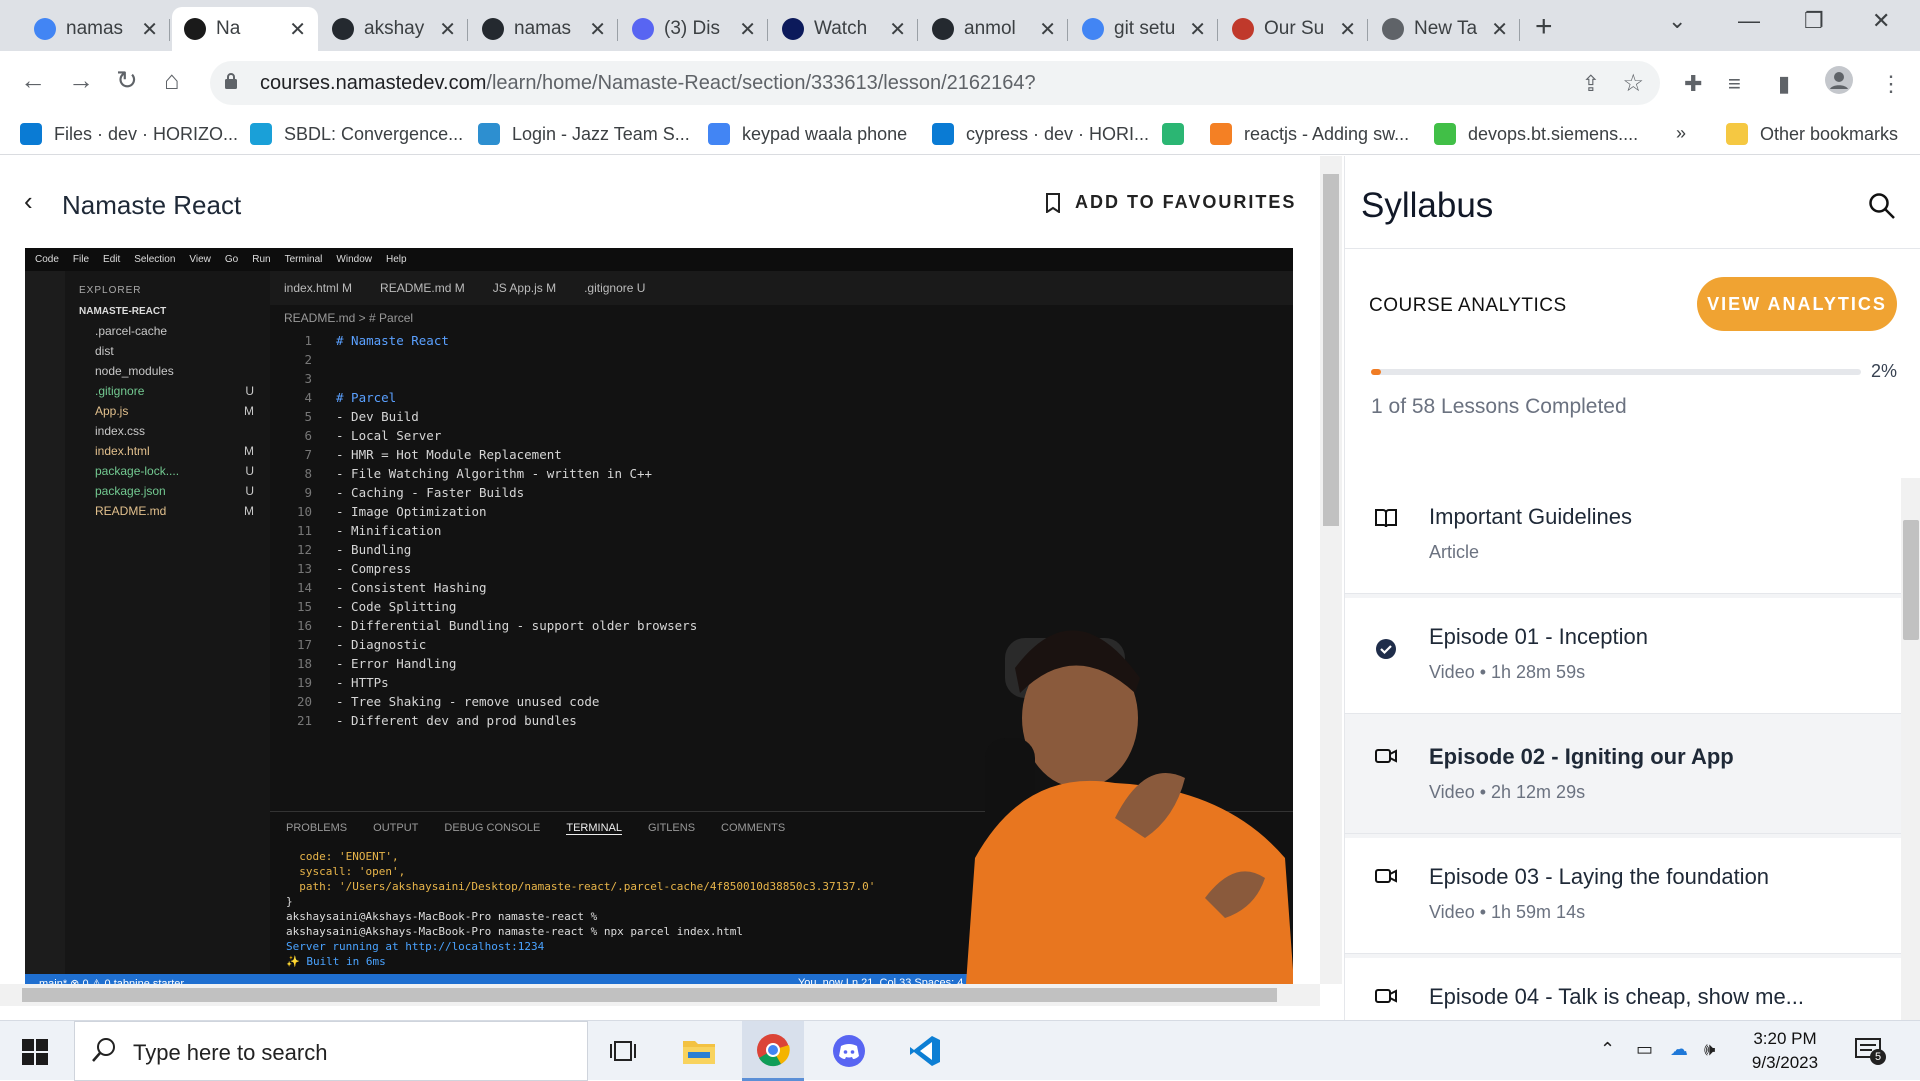 The image size is (1920, 1081). I want to click on tab-label: Our Su, so click(1294, 28).